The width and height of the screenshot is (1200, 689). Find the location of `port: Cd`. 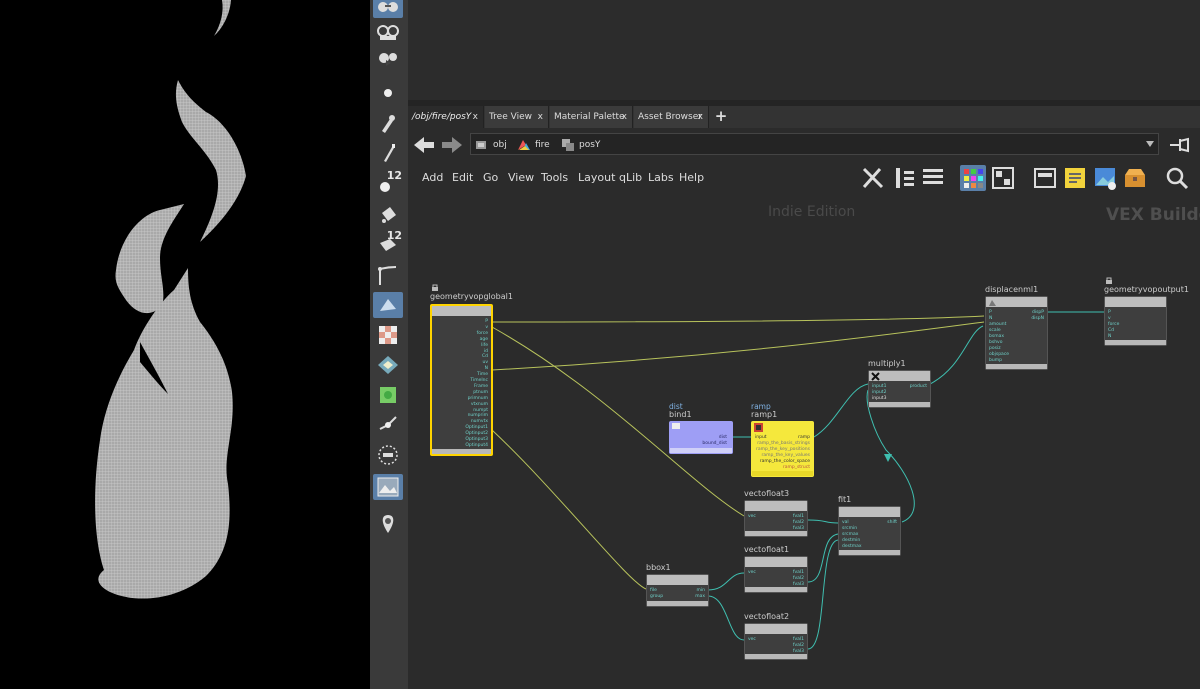

port: Cd is located at coordinates (1111, 330).